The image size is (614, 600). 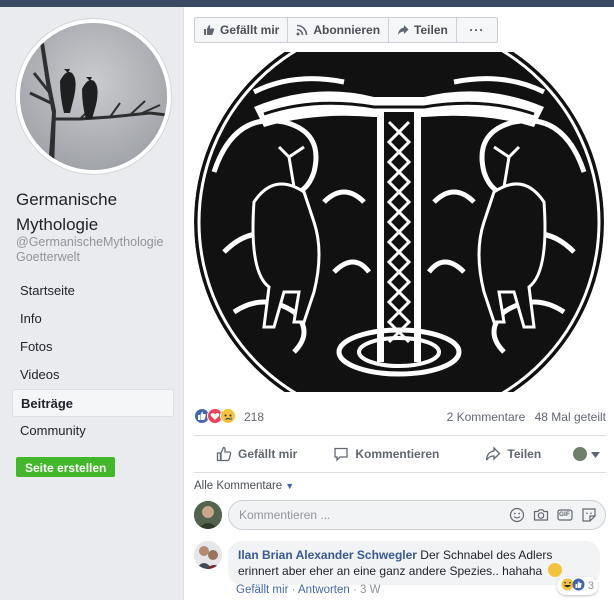 I want to click on comment-filter-dropdown: Alle Kommentare ▼, so click(x=244, y=486).